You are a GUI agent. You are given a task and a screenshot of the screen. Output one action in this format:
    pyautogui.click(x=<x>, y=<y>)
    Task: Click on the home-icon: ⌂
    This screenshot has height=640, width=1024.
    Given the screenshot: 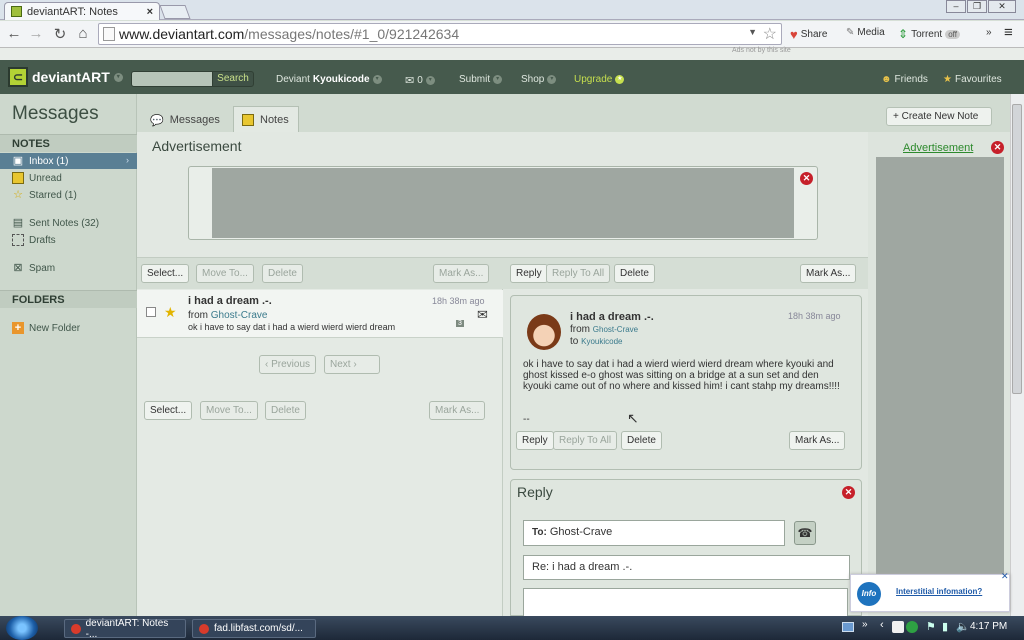 What is the action you would take?
    pyautogui.click(x=83, y=33)
    